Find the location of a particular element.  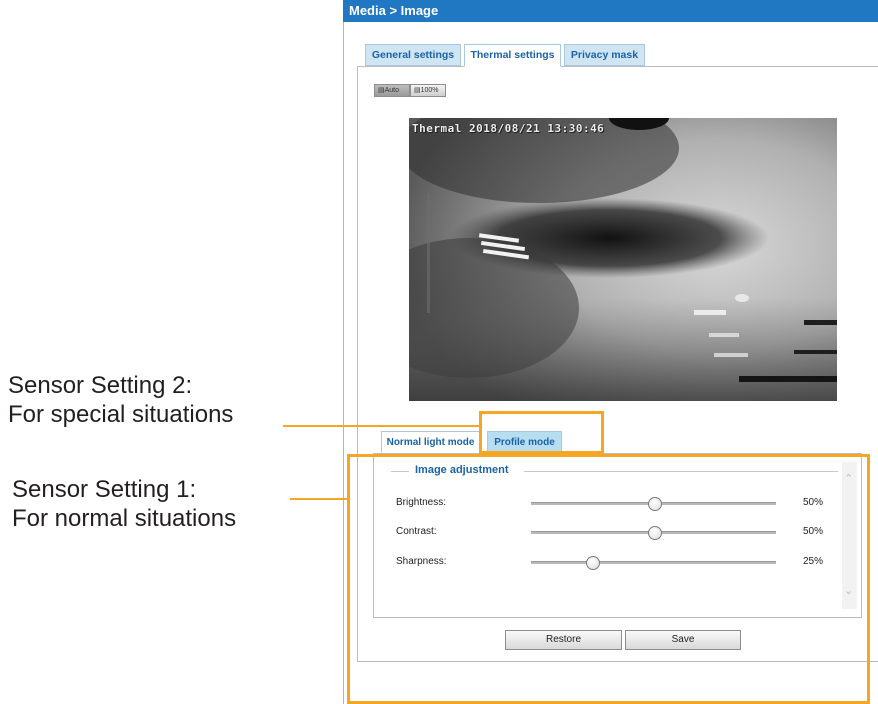

view-auto-button: ▤Auto is located at coordinates (392, 90).